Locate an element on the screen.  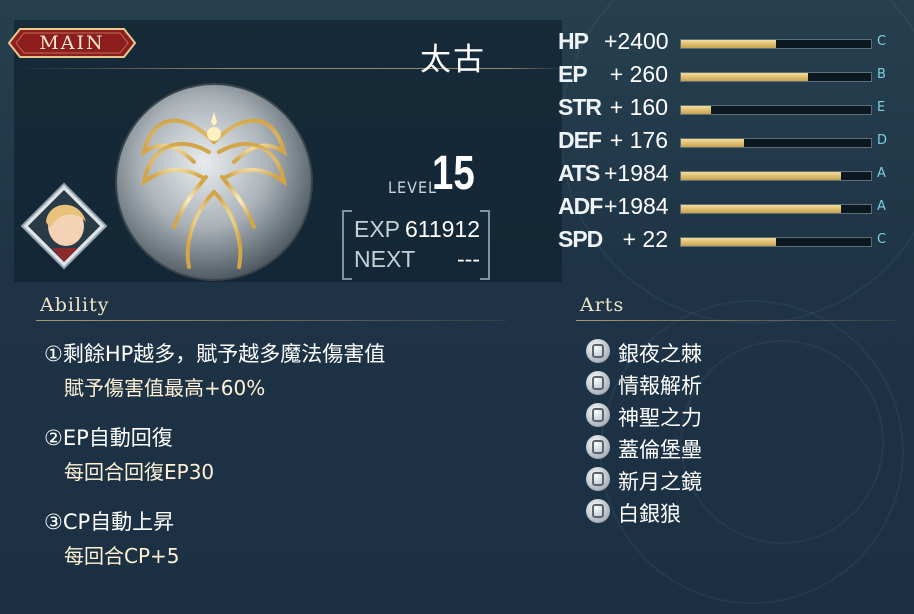
stat-row-def: DEF + 176 D is located at coordinates (728, 142).